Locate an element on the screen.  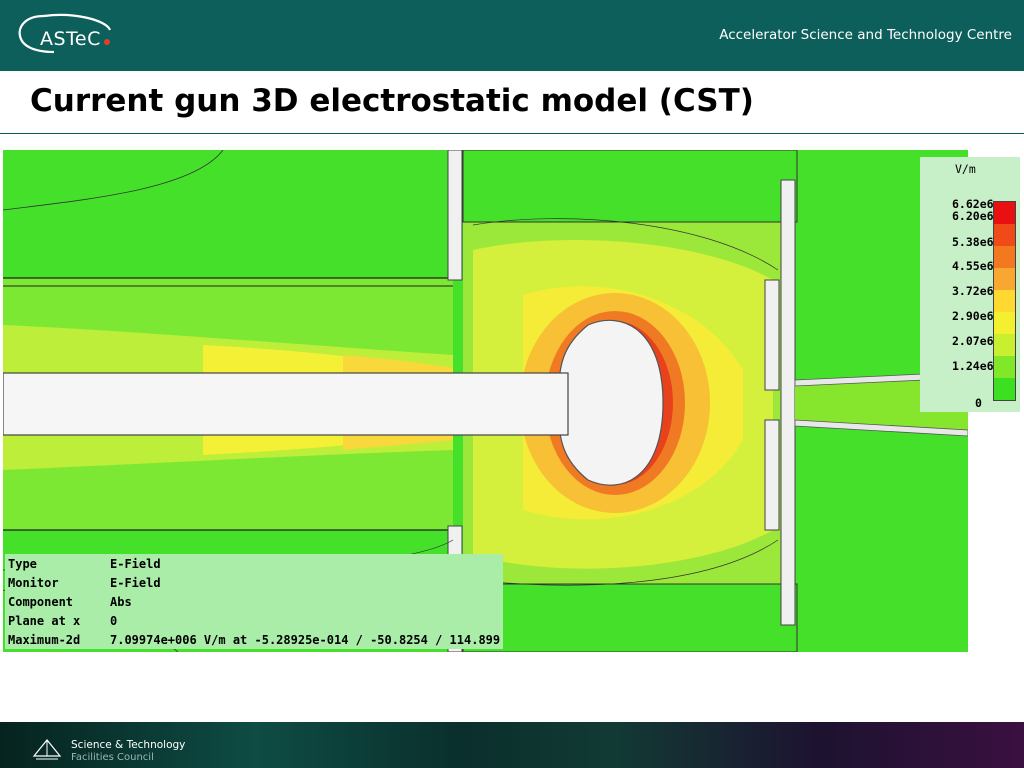
anode-plate is located at coordinates (788, 402).